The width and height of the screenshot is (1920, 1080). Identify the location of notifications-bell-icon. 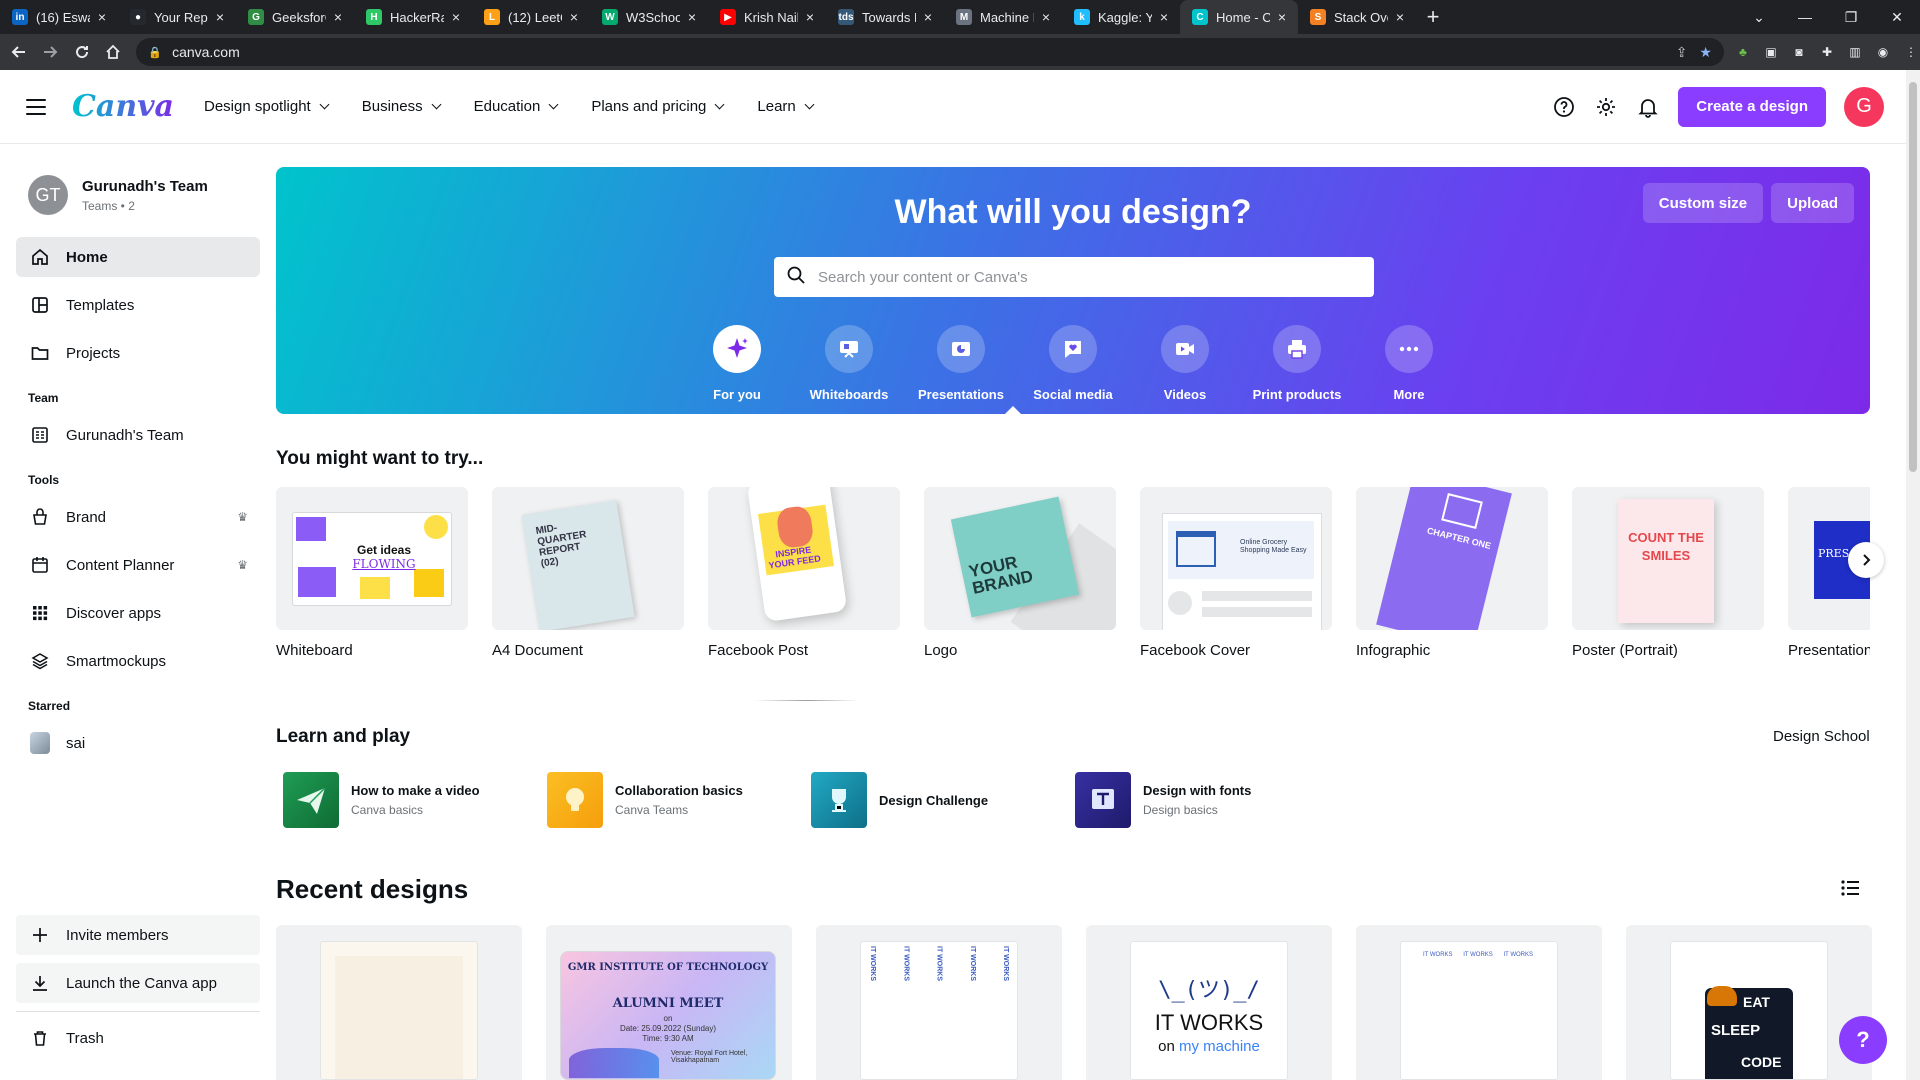
(1648, 107).